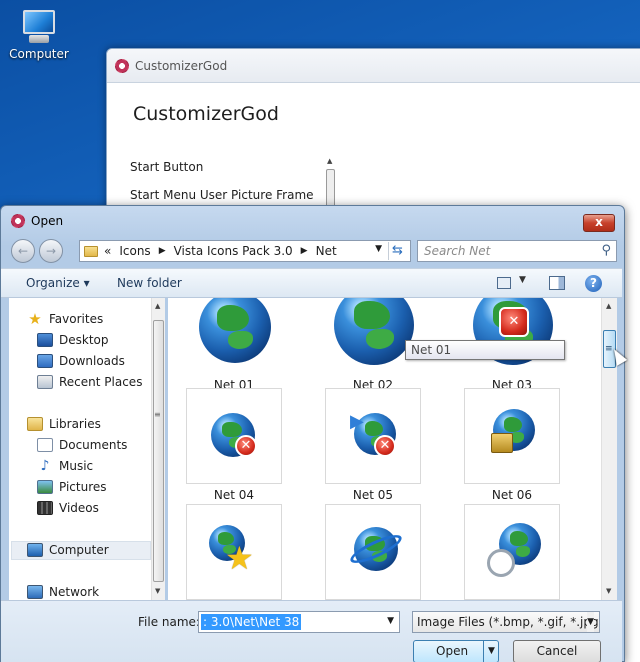  I want to click on scrollbar-thumb, so click(330, 189).